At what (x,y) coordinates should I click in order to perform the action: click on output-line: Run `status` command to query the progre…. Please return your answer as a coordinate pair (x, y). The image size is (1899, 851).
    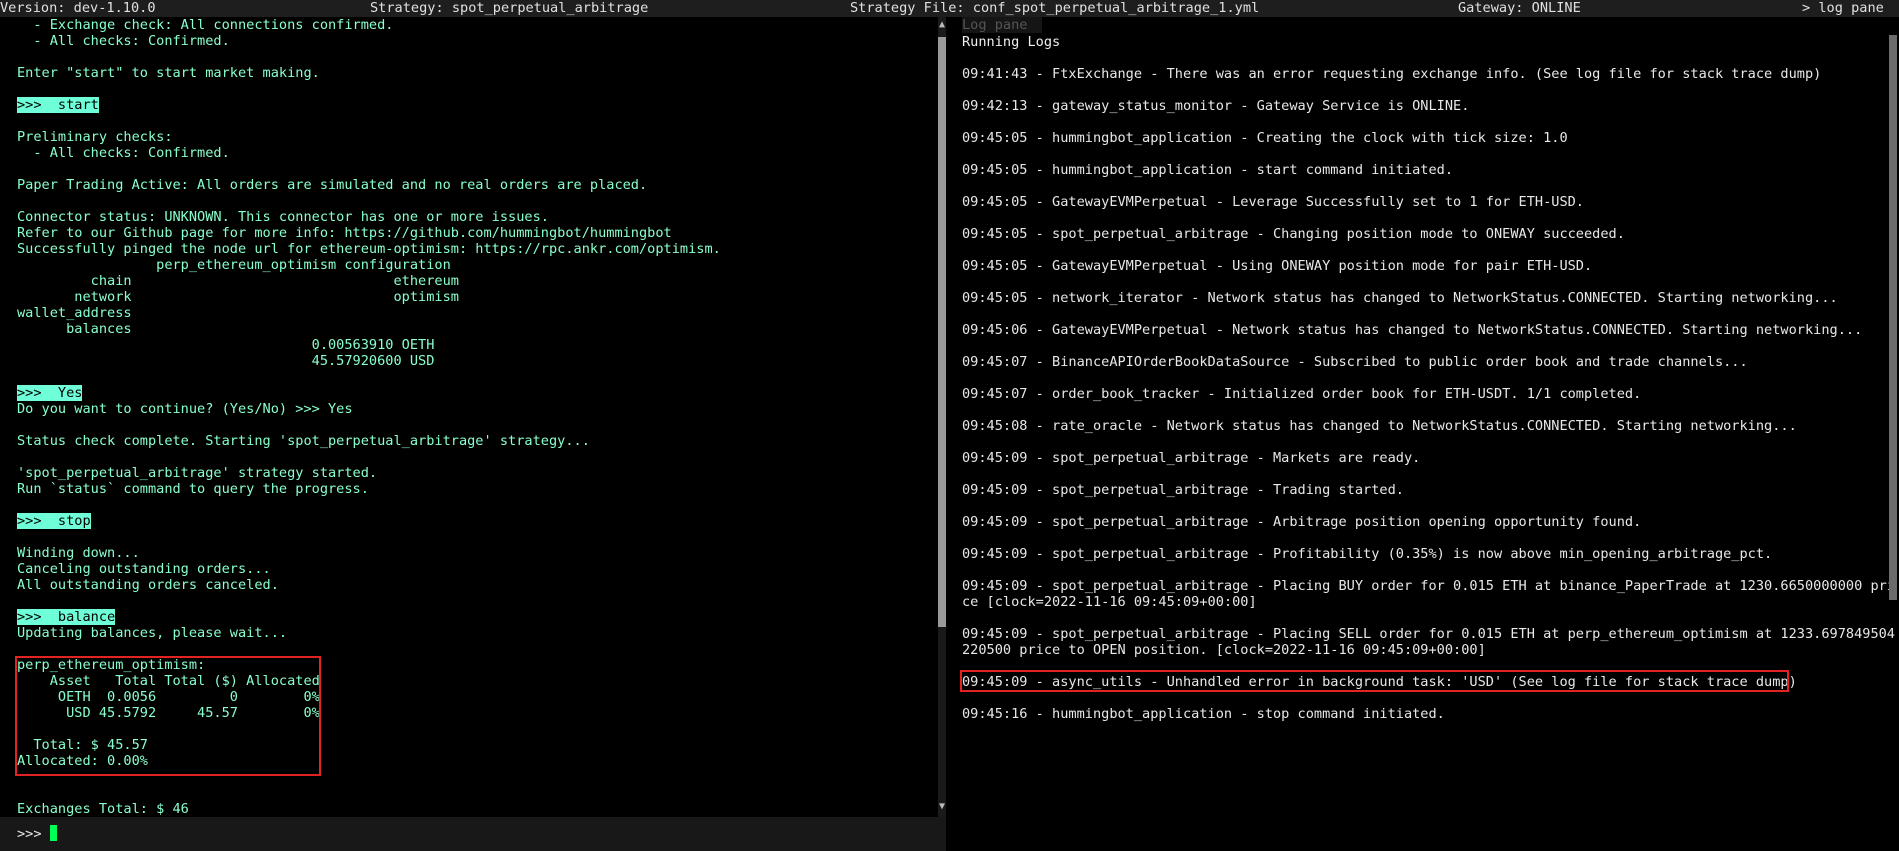
    Looking at the image, I should click on (193, 489).